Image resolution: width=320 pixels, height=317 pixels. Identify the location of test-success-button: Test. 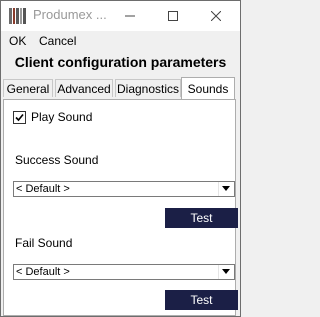
(201, 218).